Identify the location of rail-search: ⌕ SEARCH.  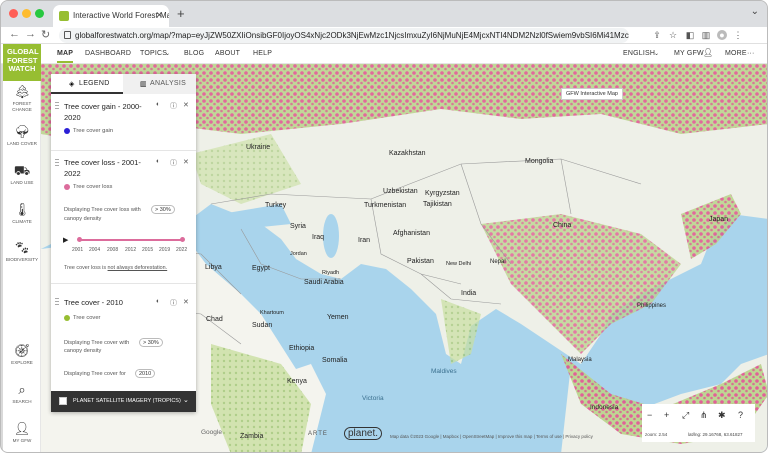
(22, 394).